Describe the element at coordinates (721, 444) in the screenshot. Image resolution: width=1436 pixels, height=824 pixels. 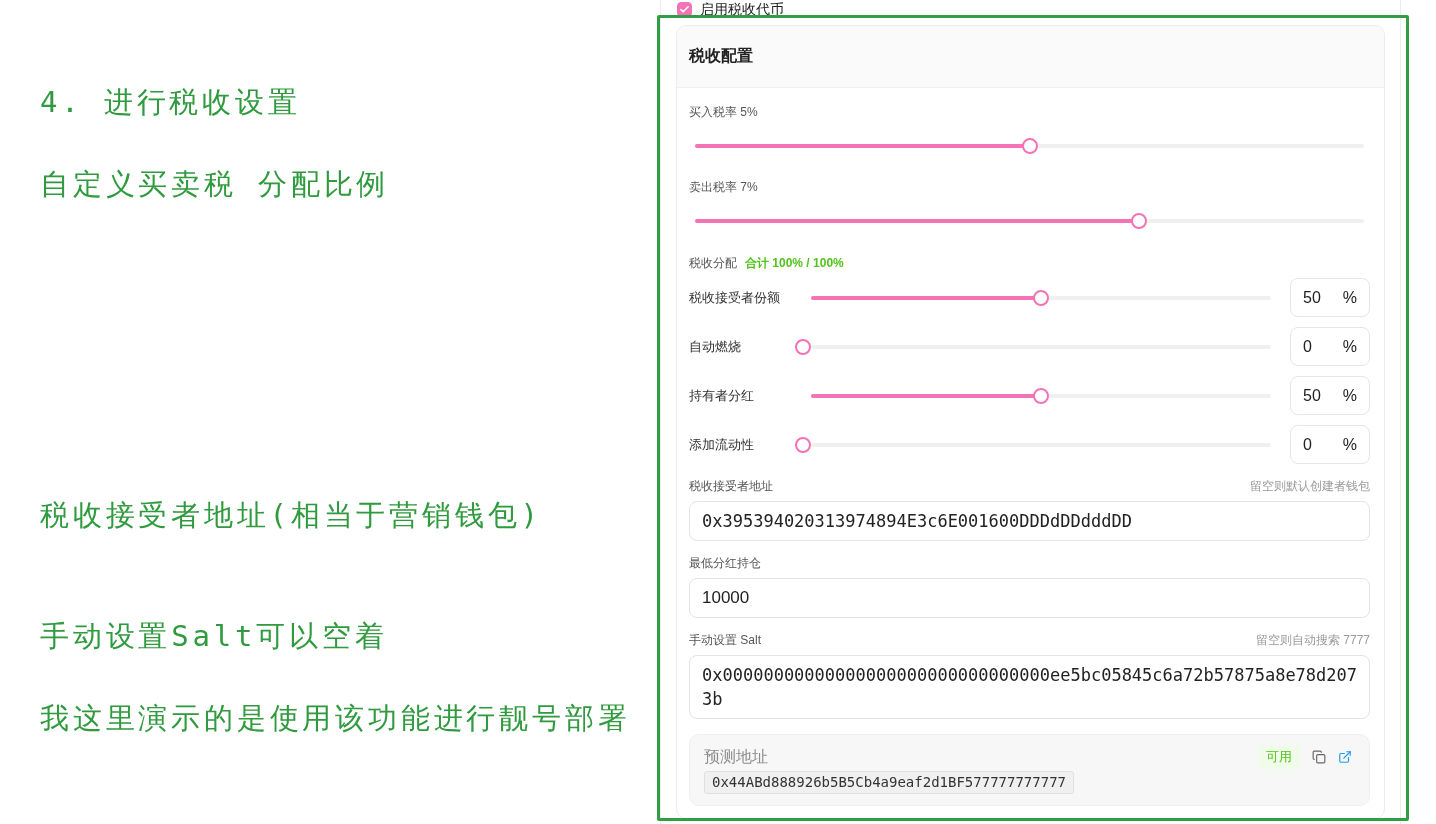
I see `share-label: 添加流动性` at that location.